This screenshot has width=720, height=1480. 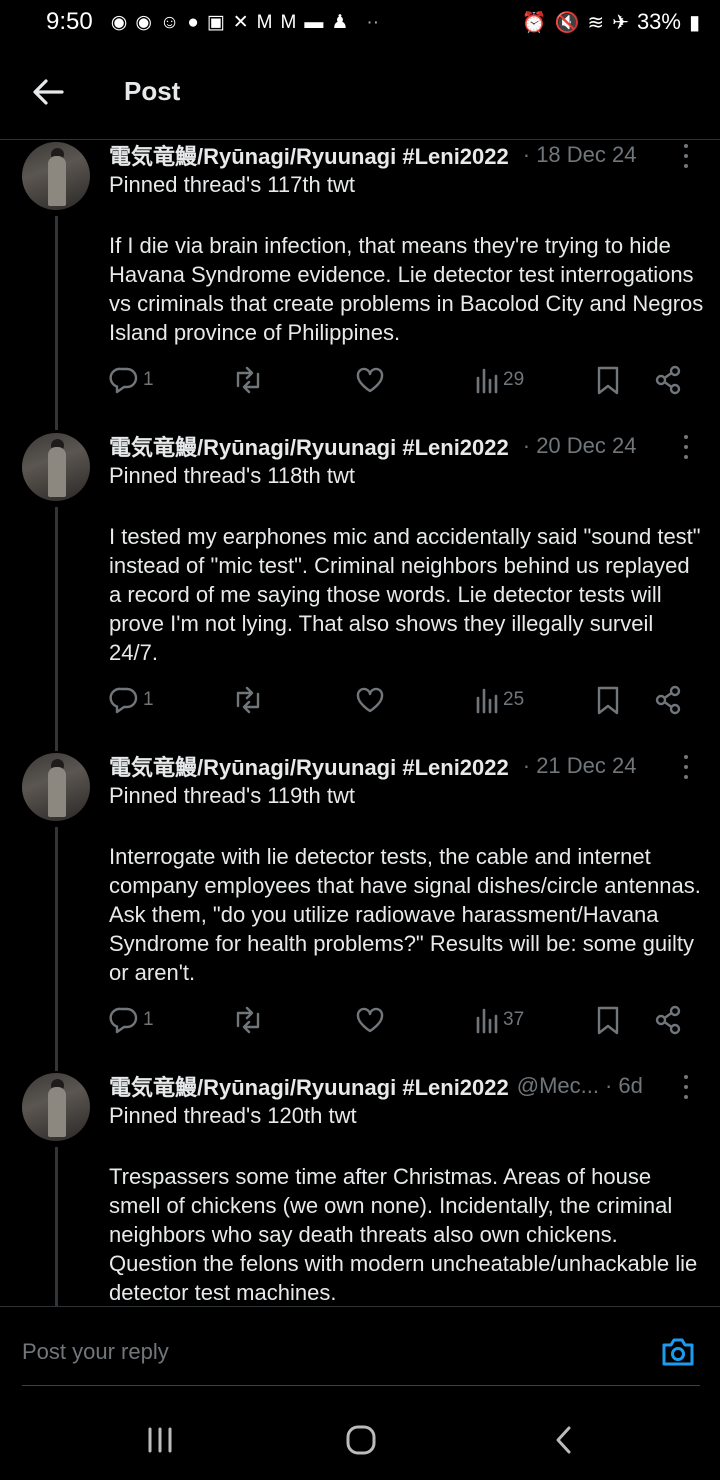 I want to click on arrow-left-icon, so click(x=48, y=91).